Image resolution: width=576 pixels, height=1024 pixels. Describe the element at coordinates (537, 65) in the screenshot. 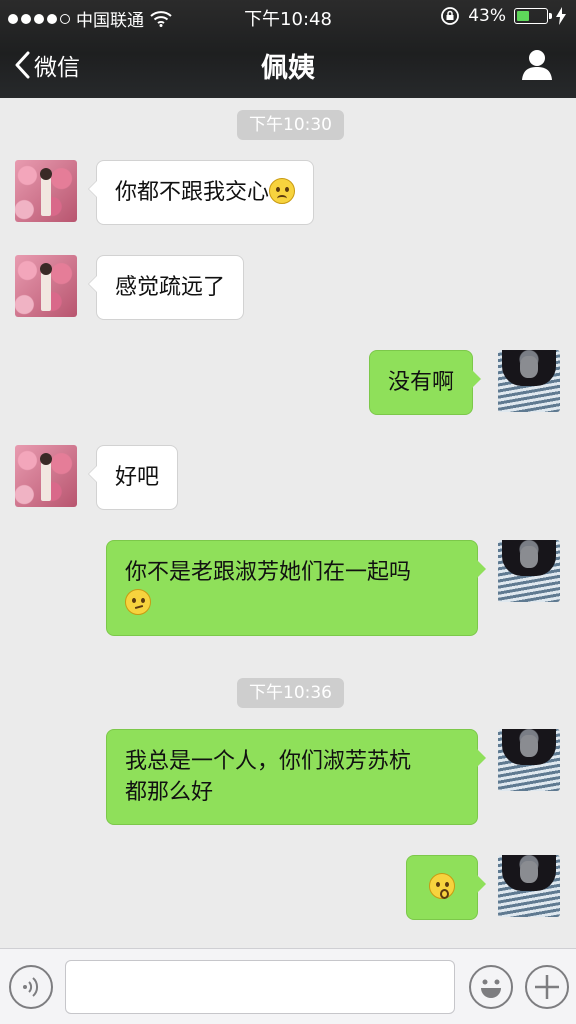

I see `profile-icon` at that location.